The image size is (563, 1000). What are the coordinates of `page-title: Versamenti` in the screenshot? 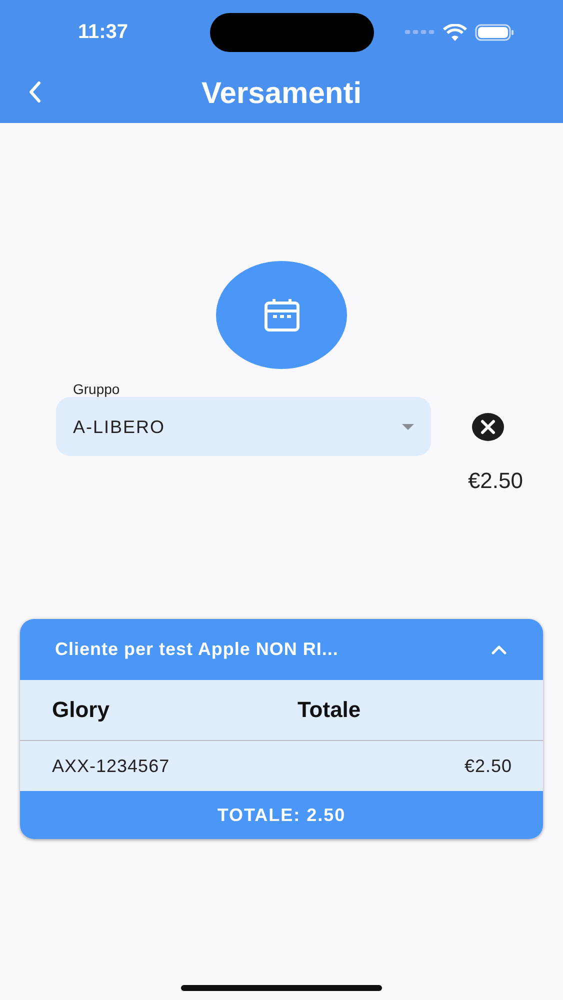 It's located at (281, 93).